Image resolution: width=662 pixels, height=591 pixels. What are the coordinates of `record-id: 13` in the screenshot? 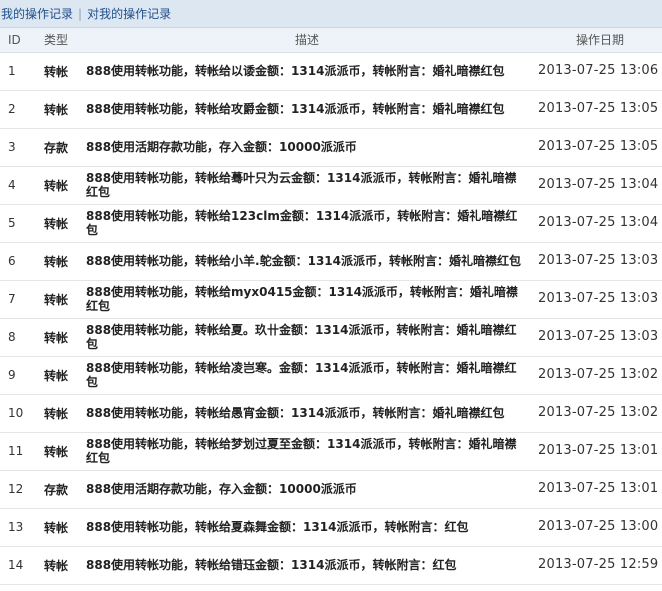 It's located at (16, 527).